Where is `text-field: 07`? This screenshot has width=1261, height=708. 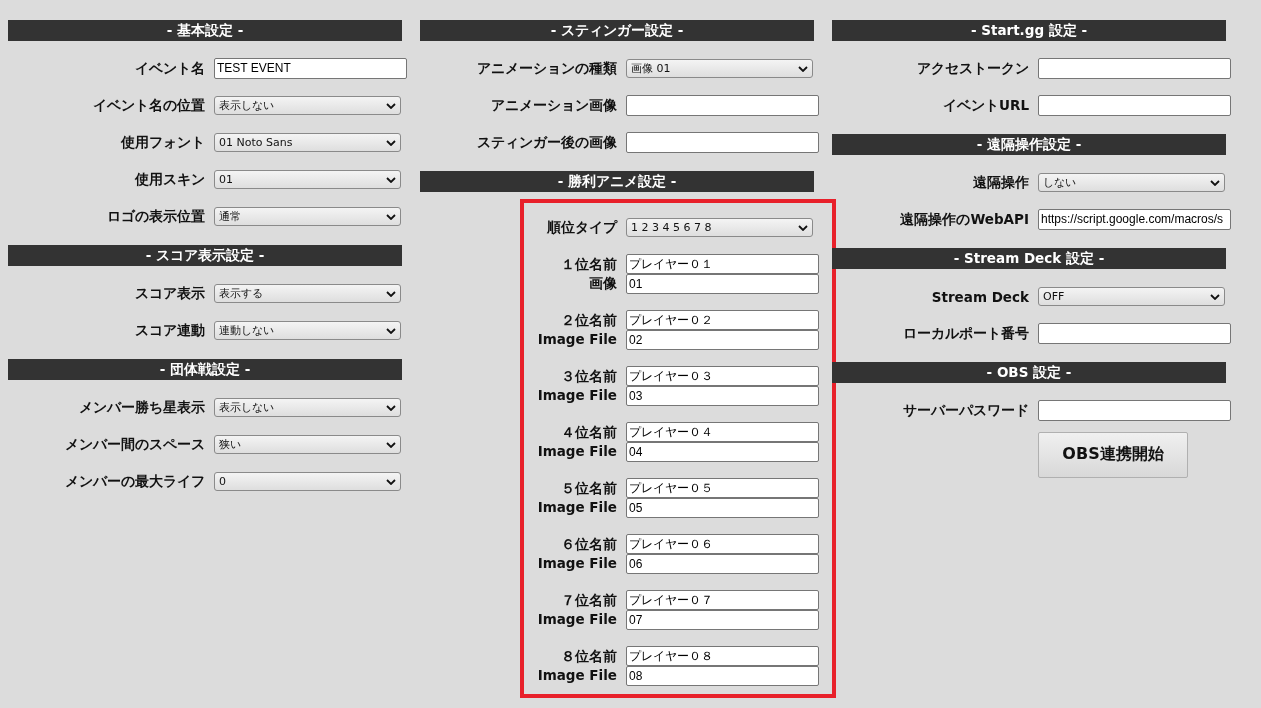 text-field: 07 is located at coordinates (722, 620).